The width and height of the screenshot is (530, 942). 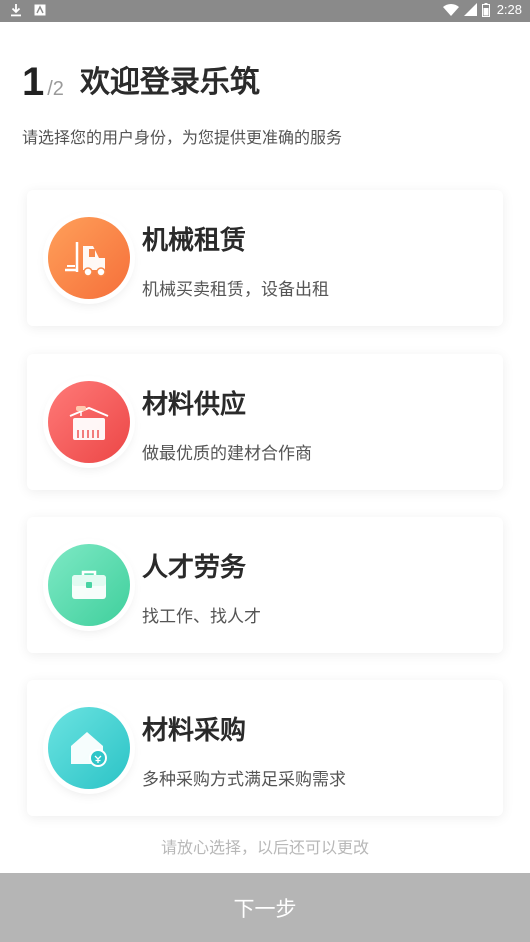 What do you see at coordinates (194, 405) in the screenshot?
I see `role-title: 材料供应` at bounding box center [194, 405].